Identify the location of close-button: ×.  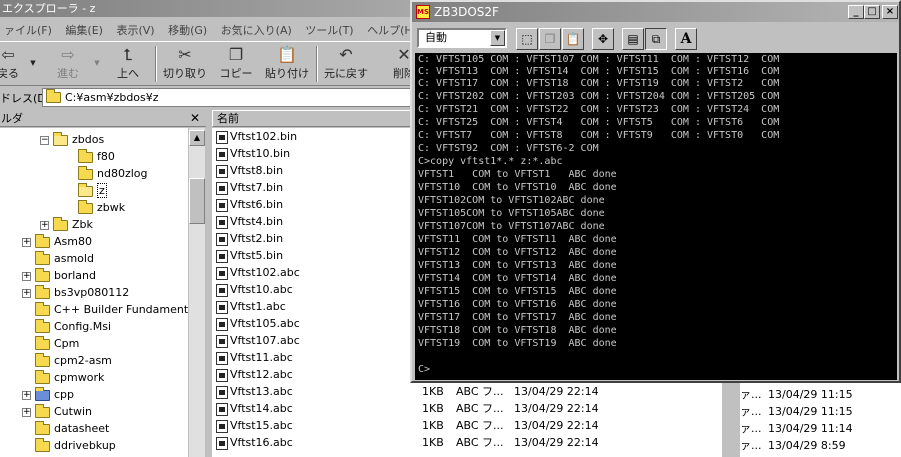
(890, 12).